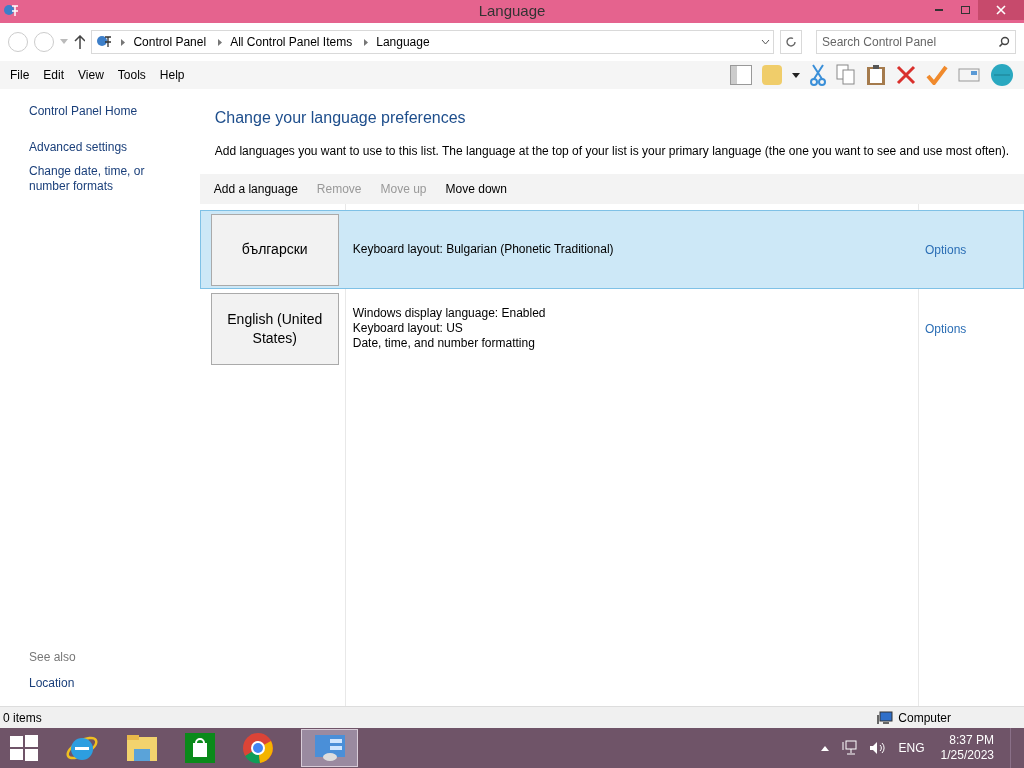  Describe the element at coordinates (258, 748) in the screenshot. I see `chrome-icon` at that location.